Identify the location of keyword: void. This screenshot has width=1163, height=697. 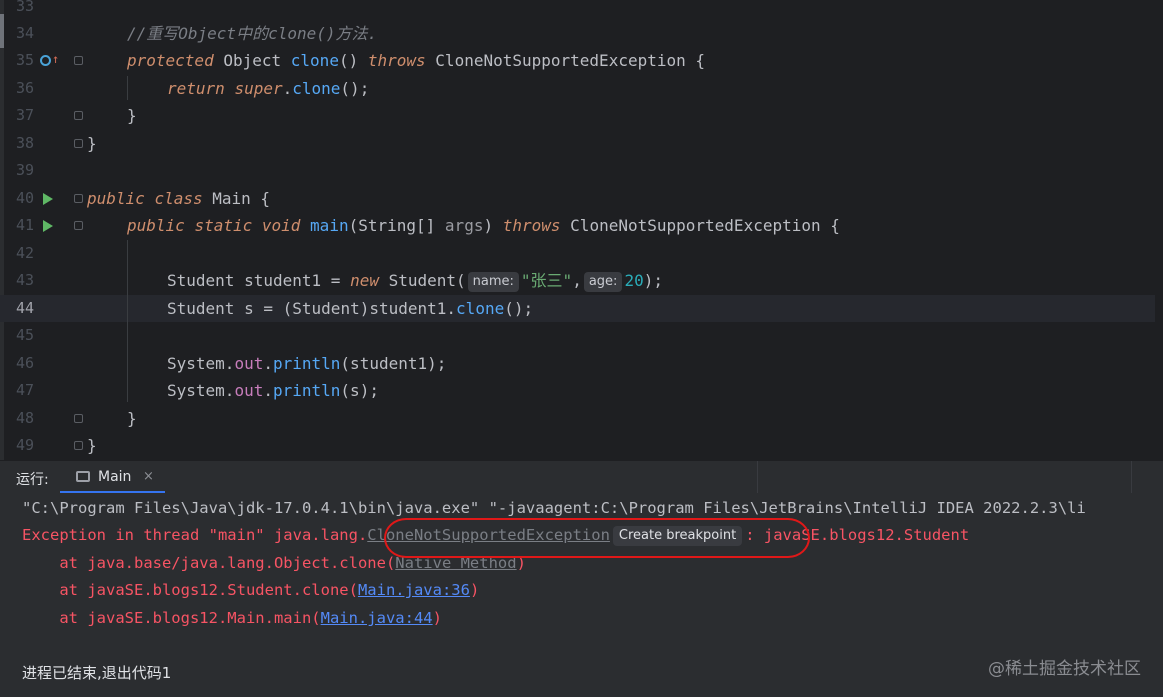
(281, 225).